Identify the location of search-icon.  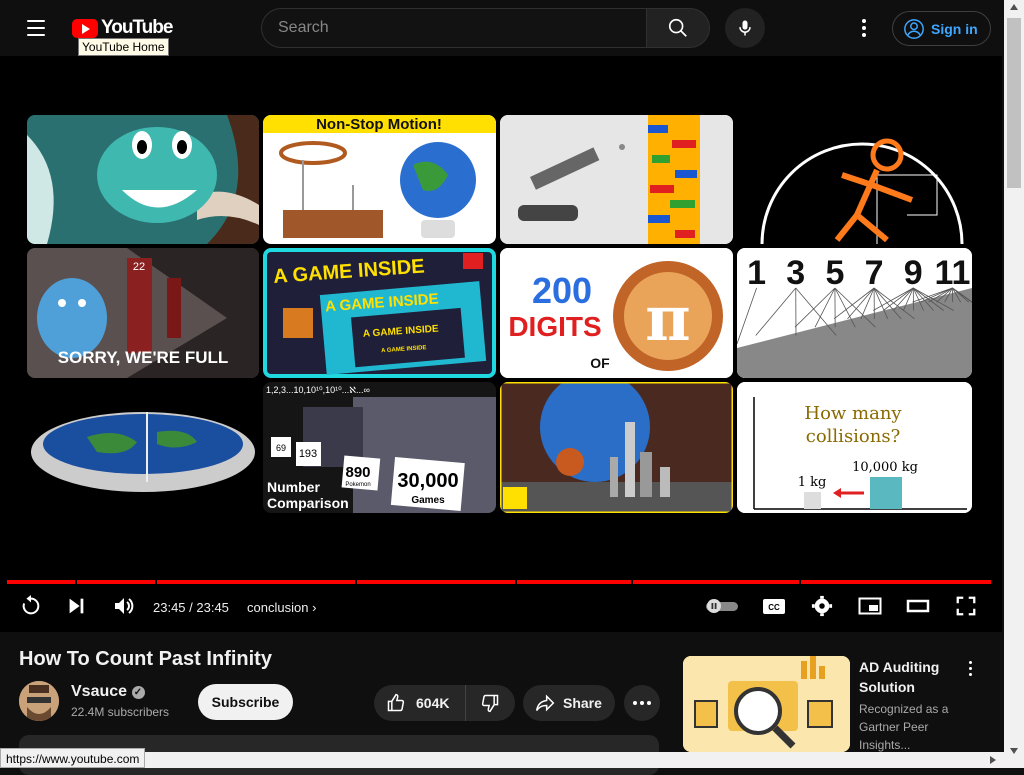
(678, 28).